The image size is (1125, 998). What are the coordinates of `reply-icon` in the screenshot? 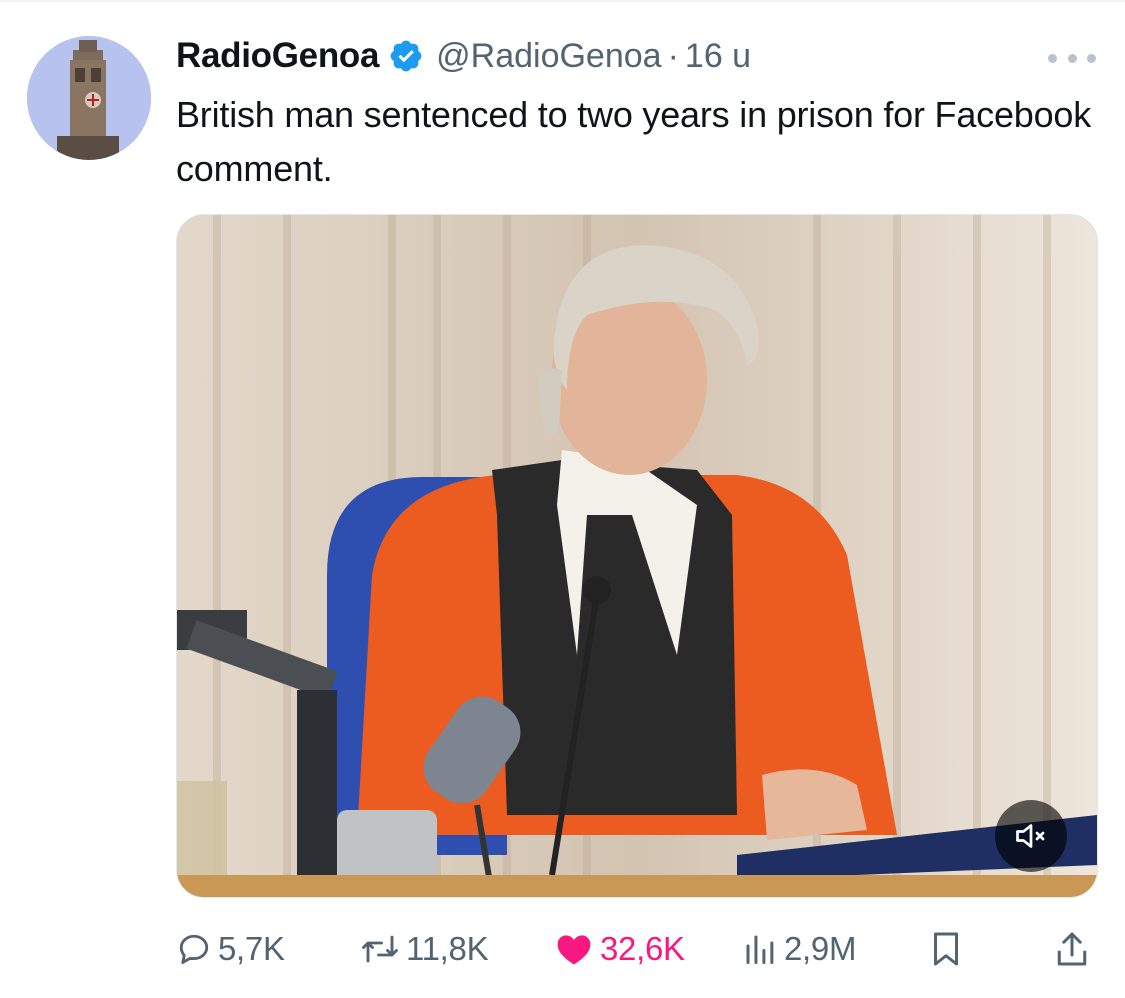 It's located at (194, 949).